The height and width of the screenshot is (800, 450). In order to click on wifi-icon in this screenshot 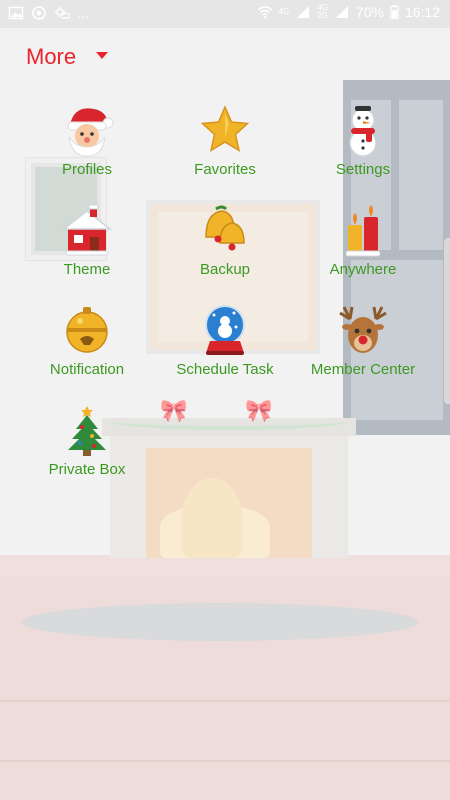, I will do `click(265, 12)`.